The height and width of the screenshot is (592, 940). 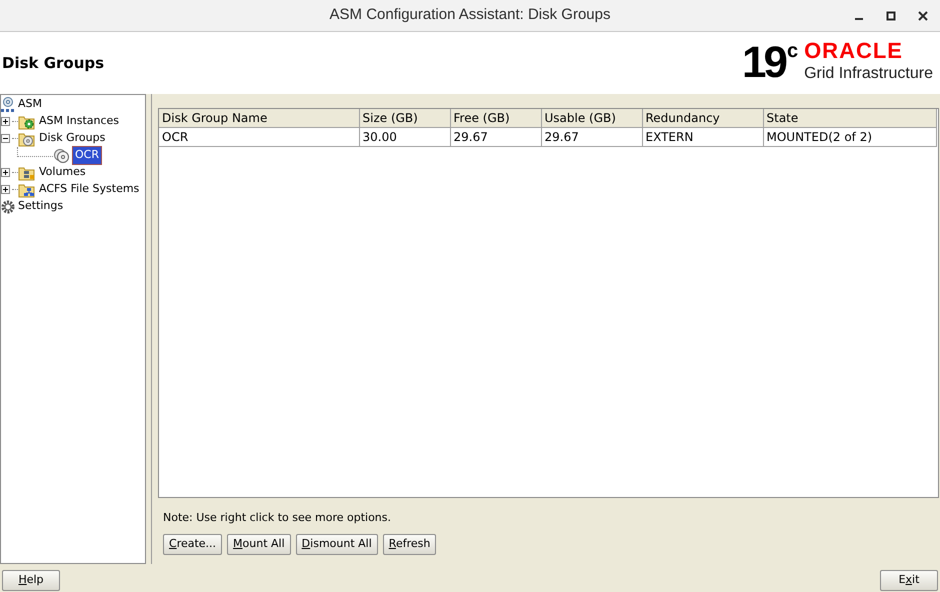 What do you see at coordinates (702, 118) in the screenshot?
I see `column-header: Redundancy` at bounding box center [702, 118].